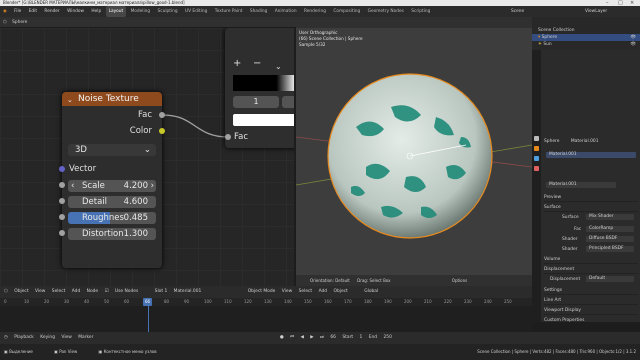  What do you see at coordinates (536, 168) in the screenshot?
I see `material-tab-icon` at bounding box center [536, 168].